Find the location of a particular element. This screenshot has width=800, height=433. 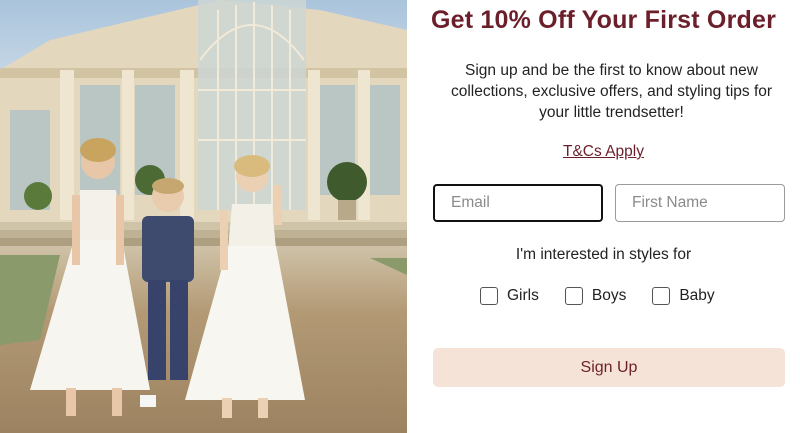

first-name-field is located at coordinates (700, 203).